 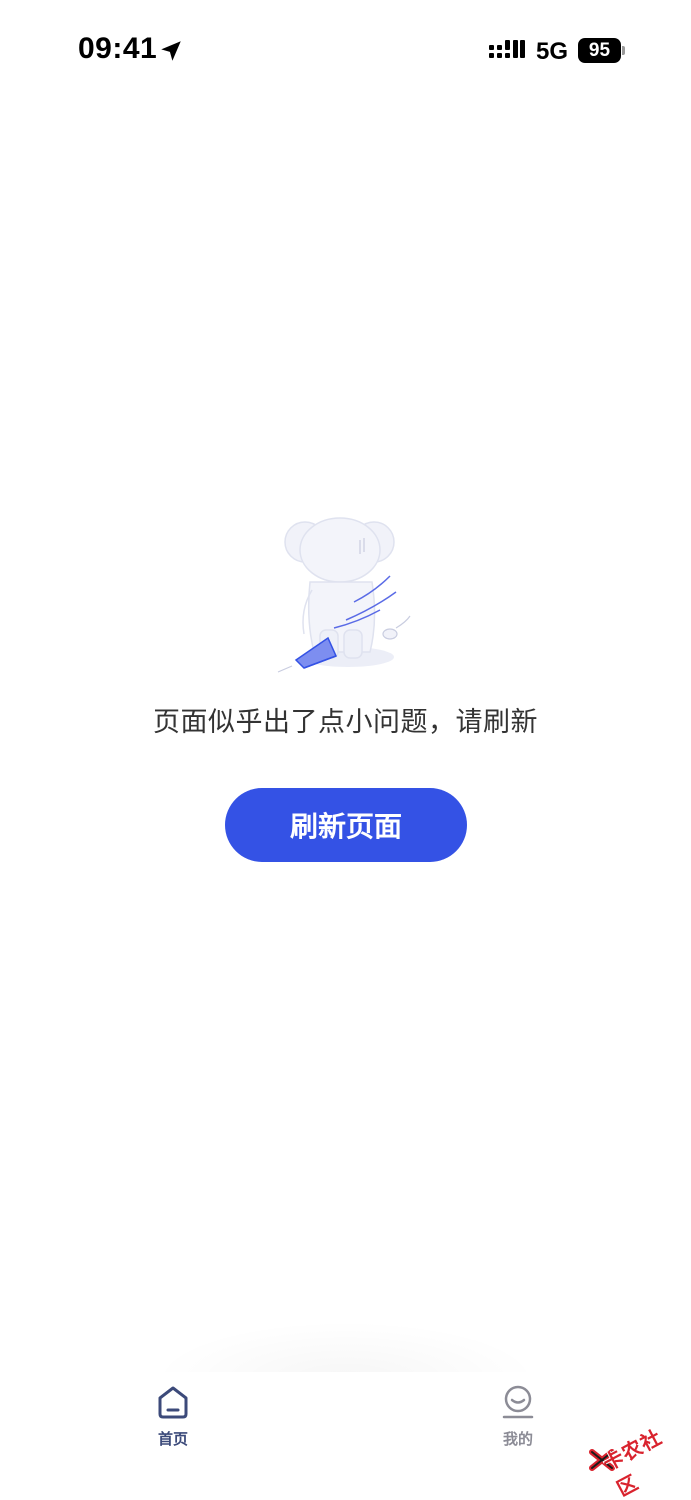 I want to click on tab-home: 首页, so click(x=173, y=1419).